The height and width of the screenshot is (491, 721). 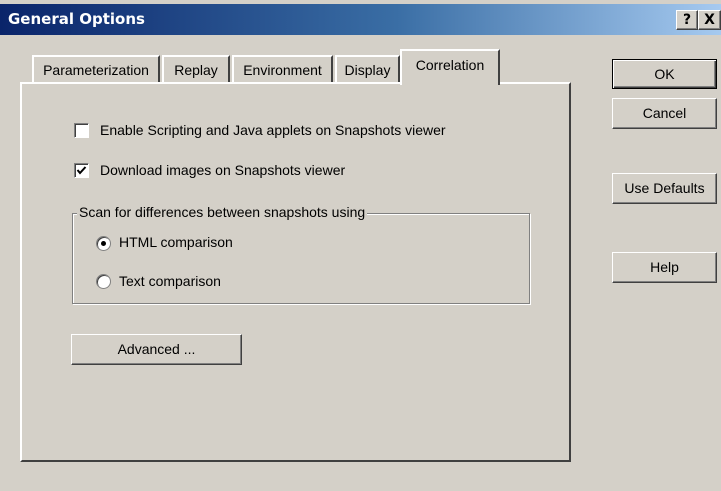 I want to click on ok-button: OK, so click(x=664, y=74).